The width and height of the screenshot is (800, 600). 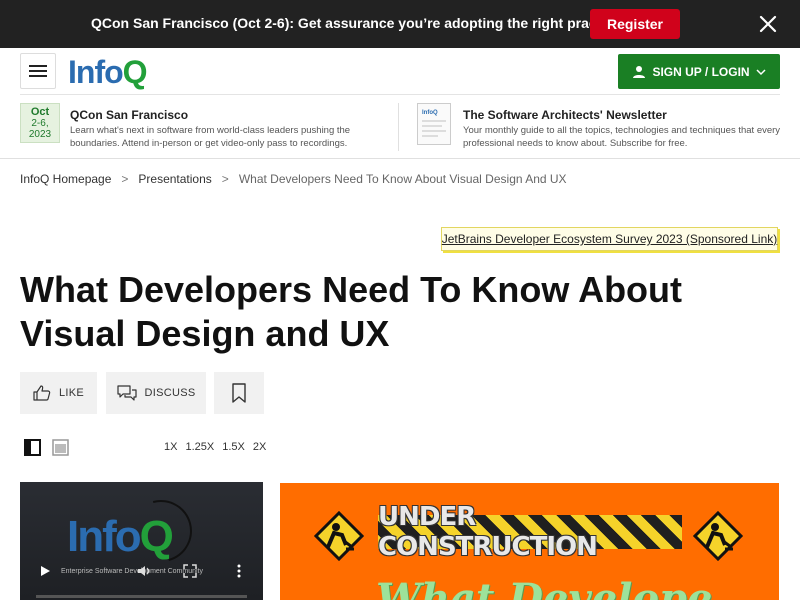 I want to click on signup-login-button: SIGN UP / LOGIN, so click(x=699, y=71).